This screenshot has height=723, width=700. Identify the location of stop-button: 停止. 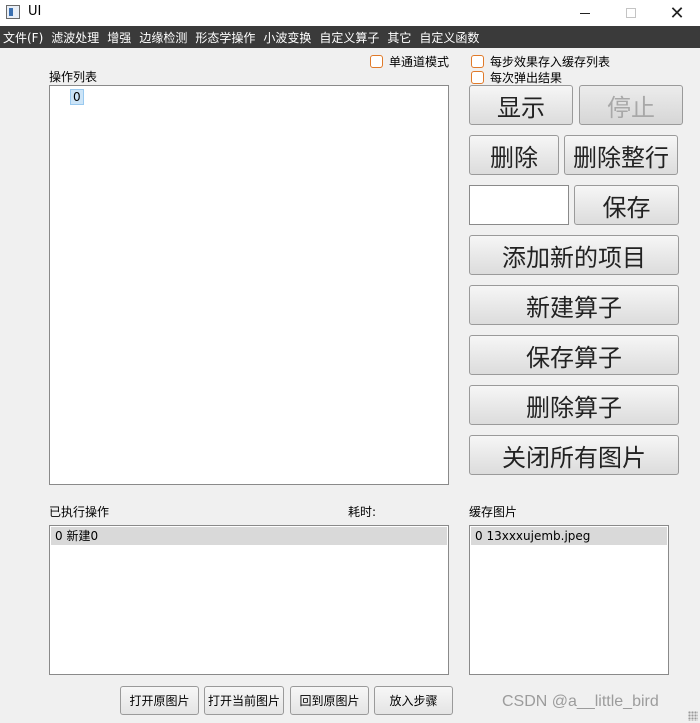
(631, 105).